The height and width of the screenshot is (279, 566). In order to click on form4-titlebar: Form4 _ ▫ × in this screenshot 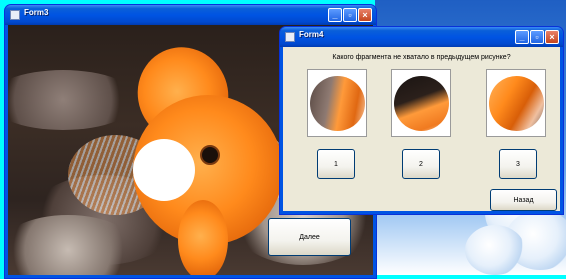, I will do `click(421, 37)`.